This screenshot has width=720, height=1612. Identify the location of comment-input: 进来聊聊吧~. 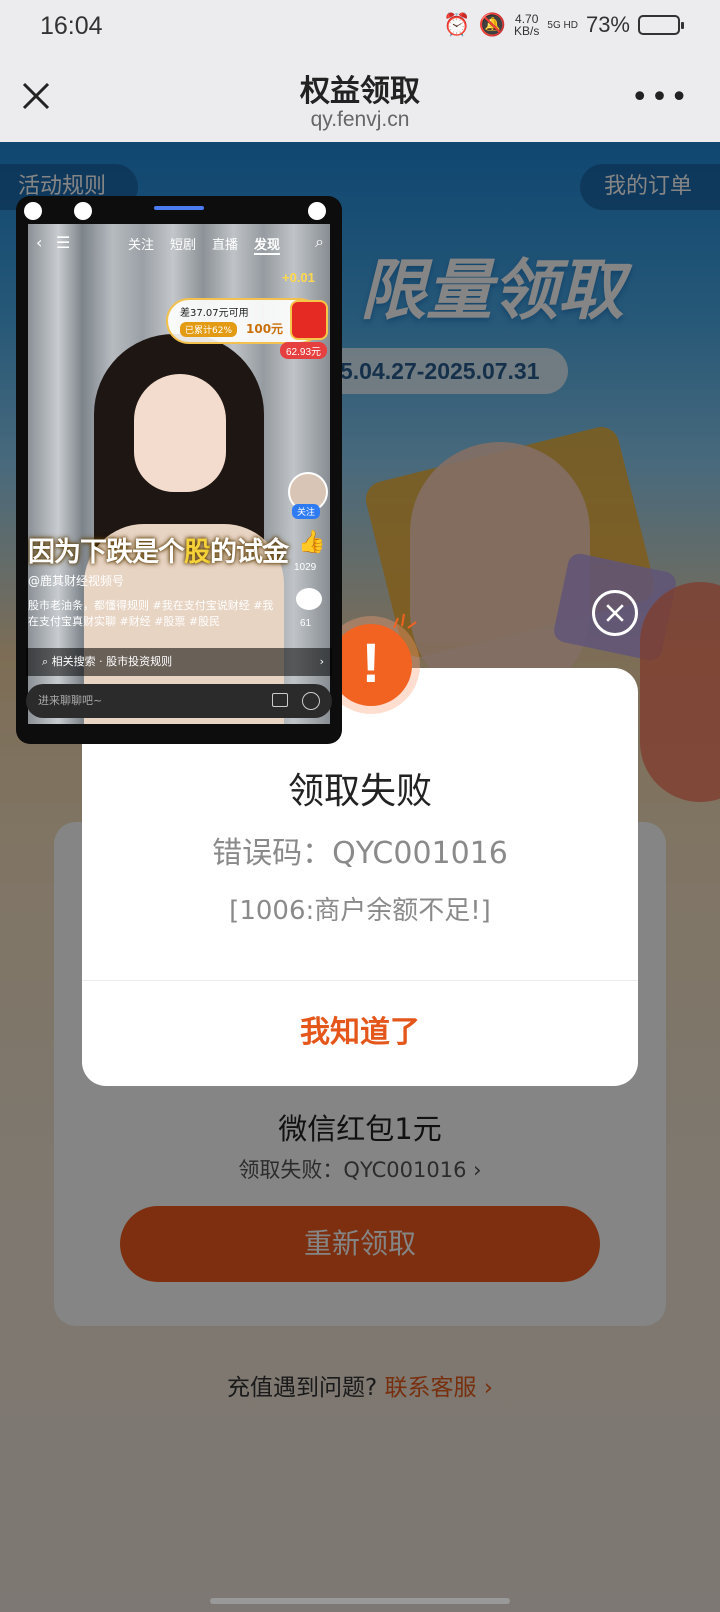
(179, 701).